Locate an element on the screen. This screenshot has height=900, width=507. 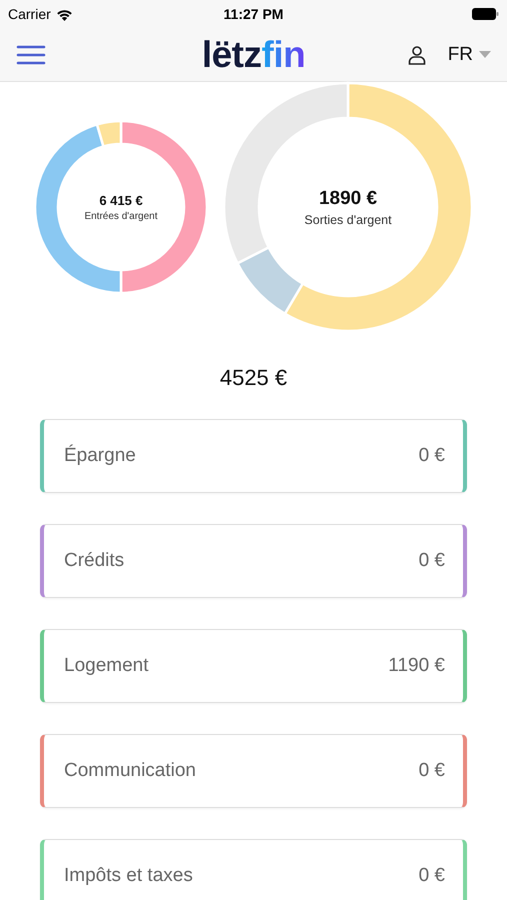
wifi-icon is located at coordinates (64, 14).